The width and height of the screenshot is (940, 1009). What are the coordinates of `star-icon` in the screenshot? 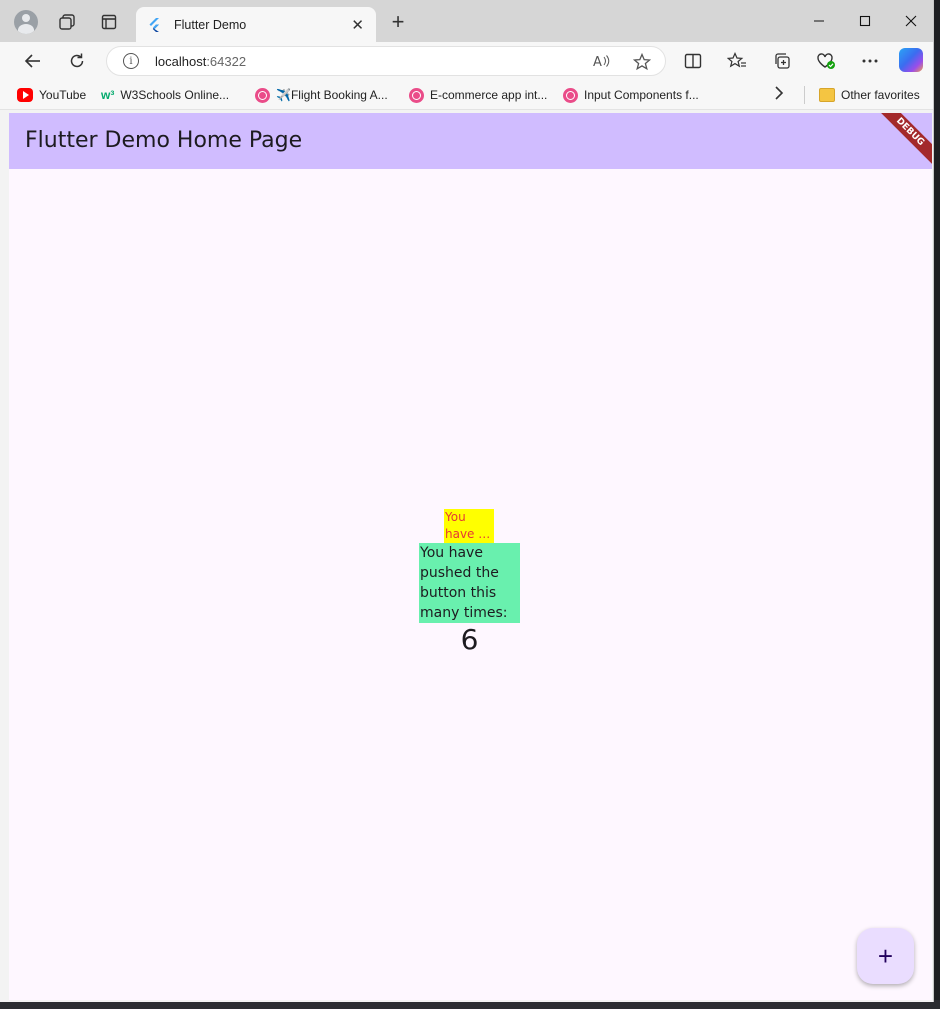 It's located at (642, 63).